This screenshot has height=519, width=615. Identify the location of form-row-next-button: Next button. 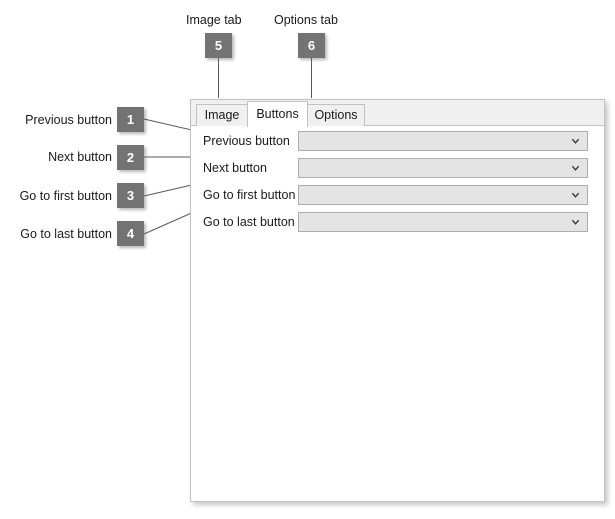
(397, 168).